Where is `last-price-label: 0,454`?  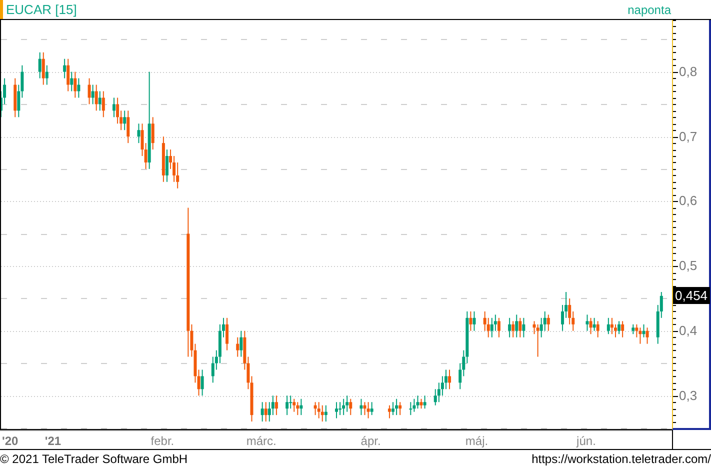 last-price-label: 0,454 is located at coordinates (691, 295).